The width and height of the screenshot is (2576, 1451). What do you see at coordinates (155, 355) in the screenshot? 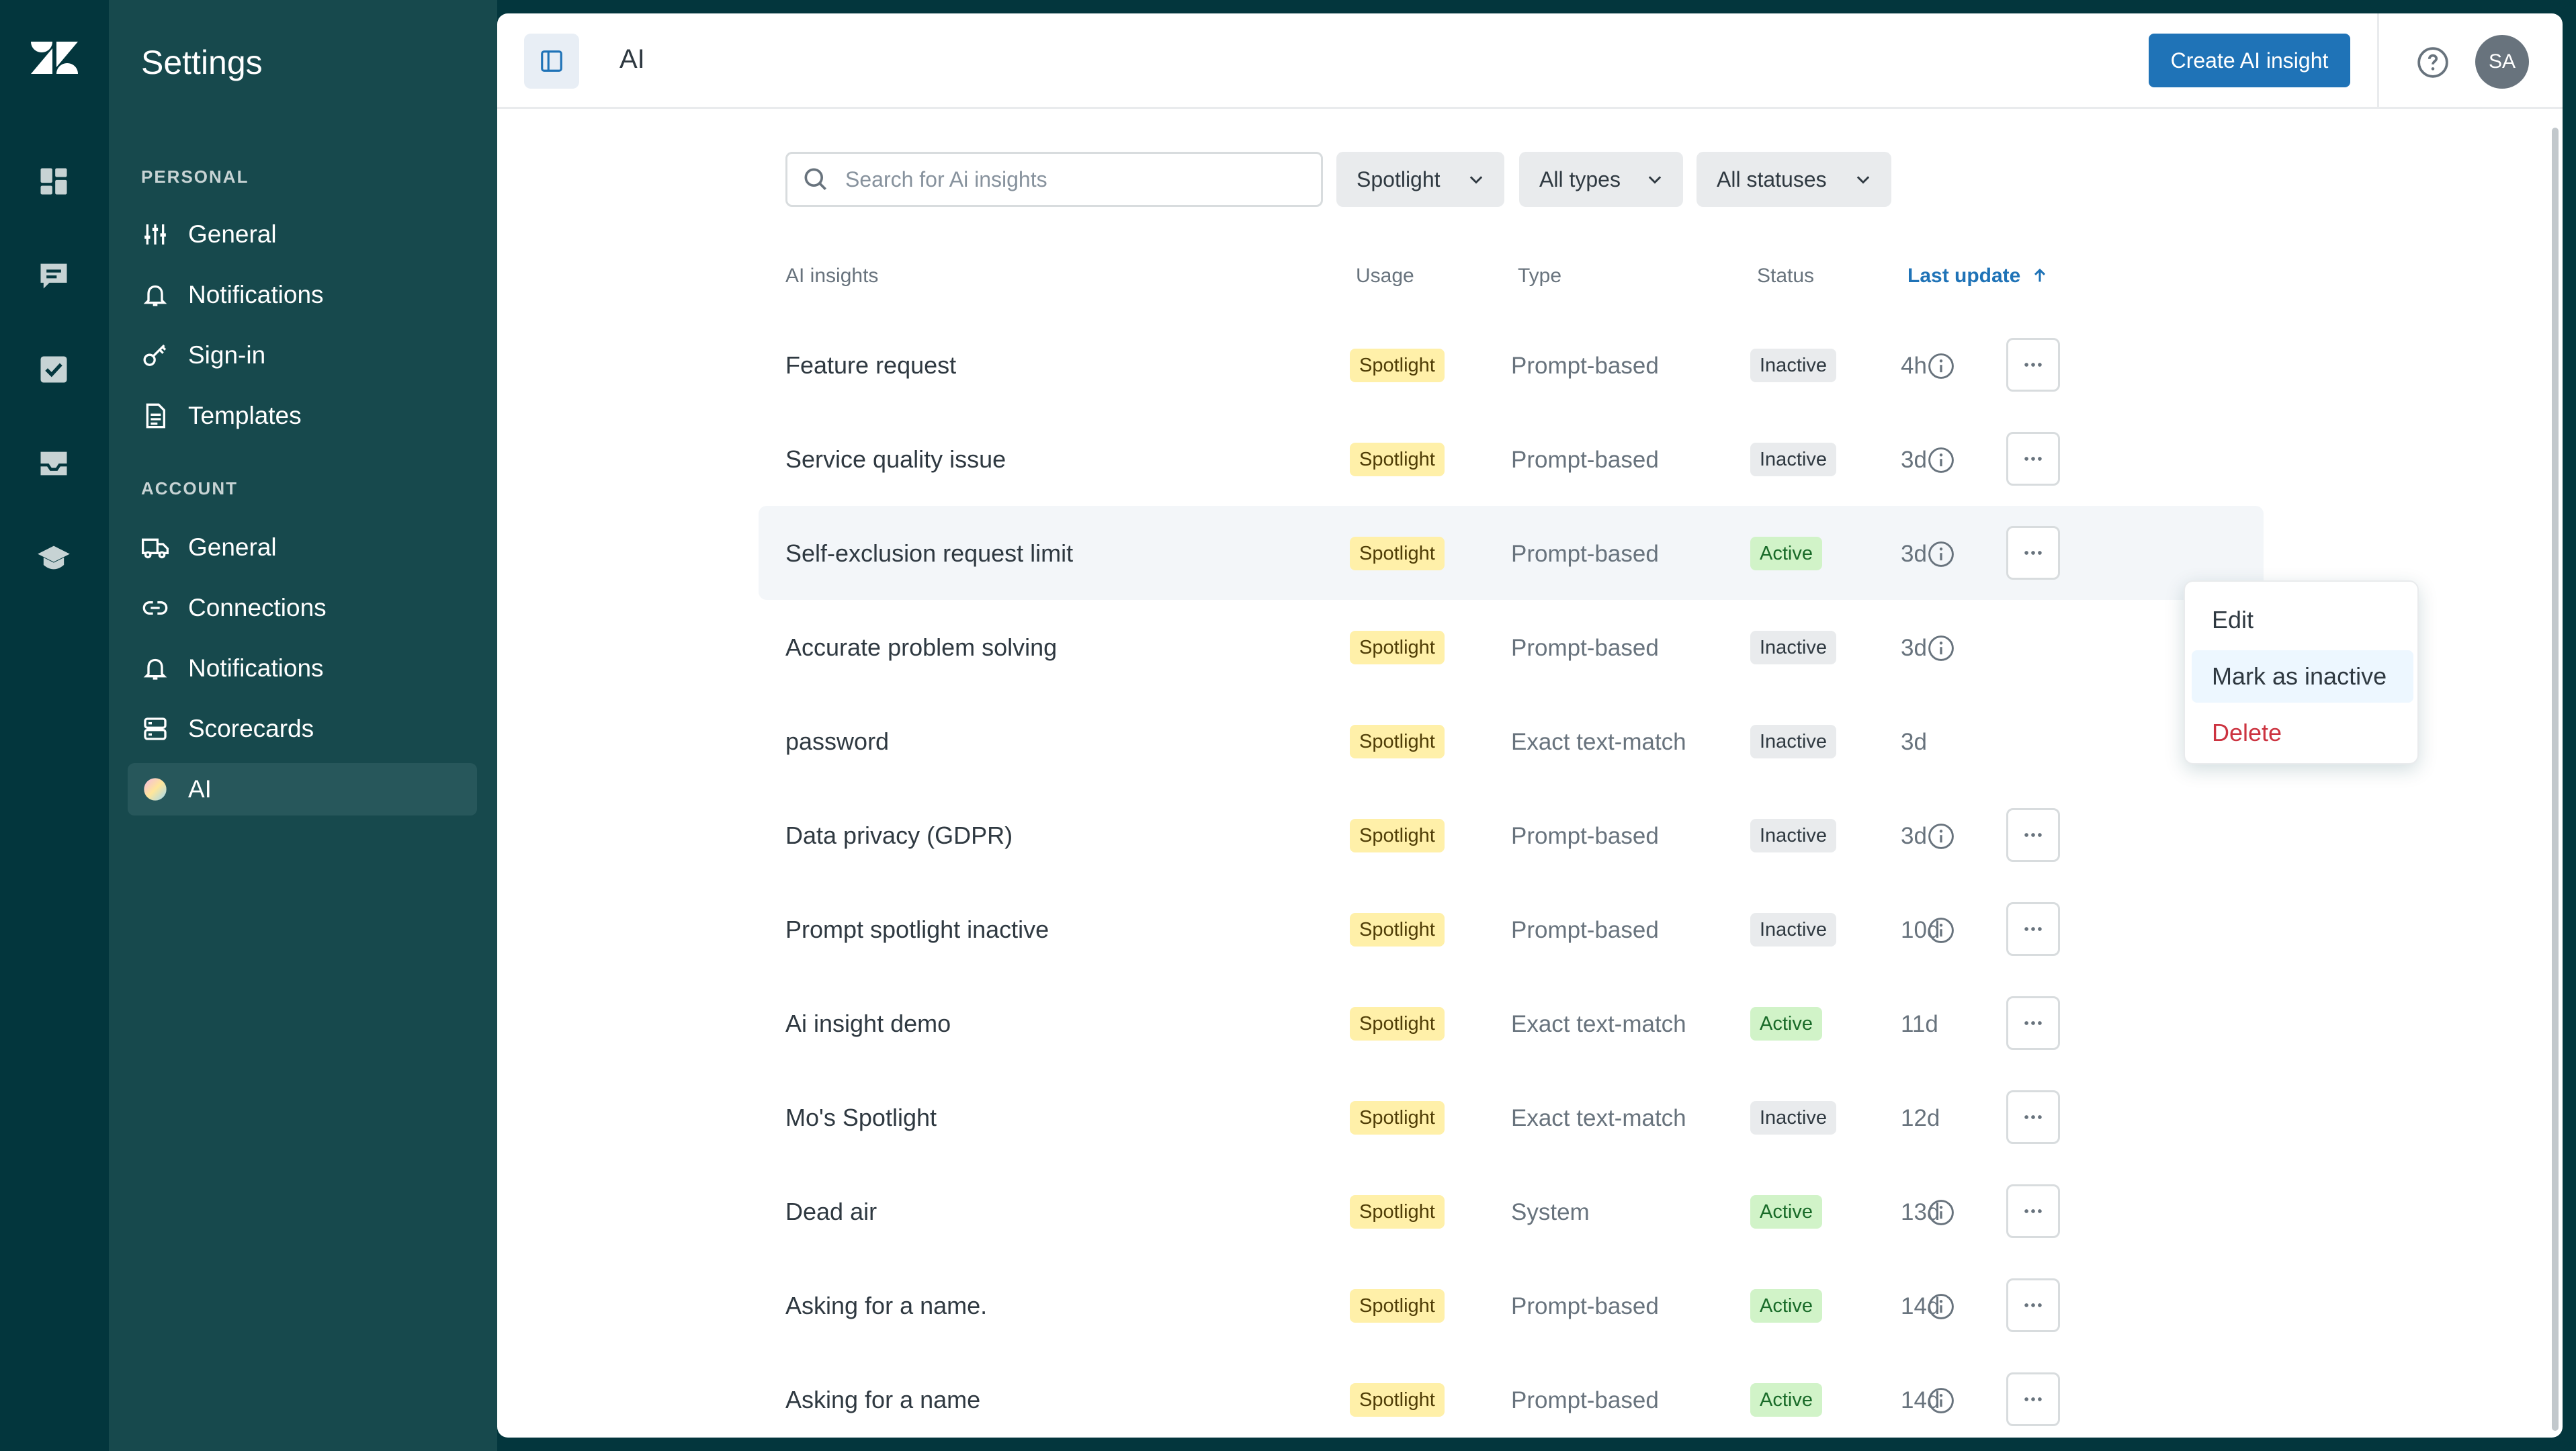
I see `key-icon` at bounding box center [155, 355].